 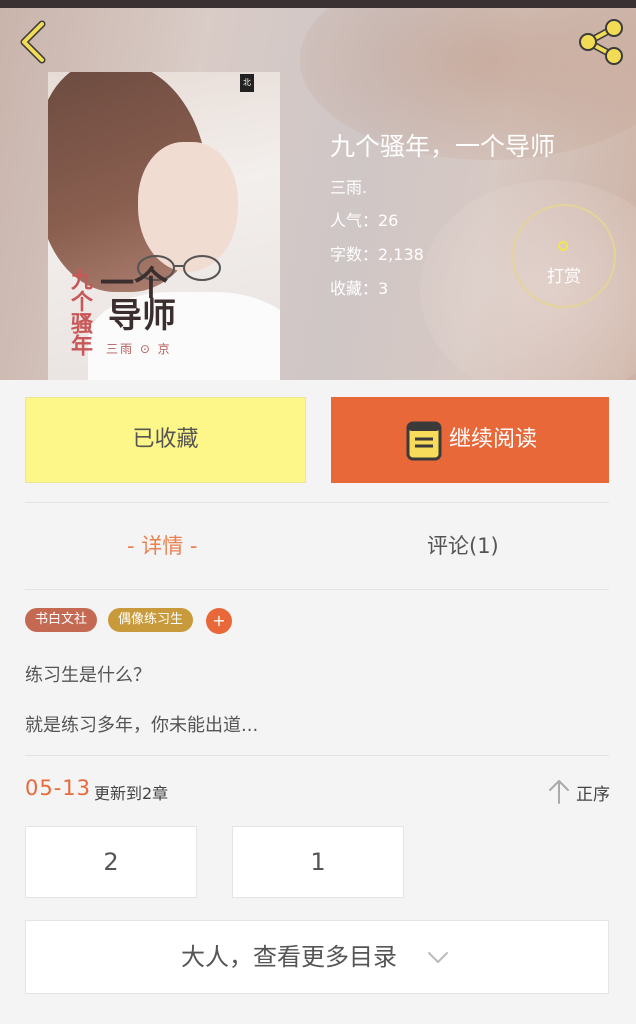 I want to click on share-icon, so click(x=601, y=42).